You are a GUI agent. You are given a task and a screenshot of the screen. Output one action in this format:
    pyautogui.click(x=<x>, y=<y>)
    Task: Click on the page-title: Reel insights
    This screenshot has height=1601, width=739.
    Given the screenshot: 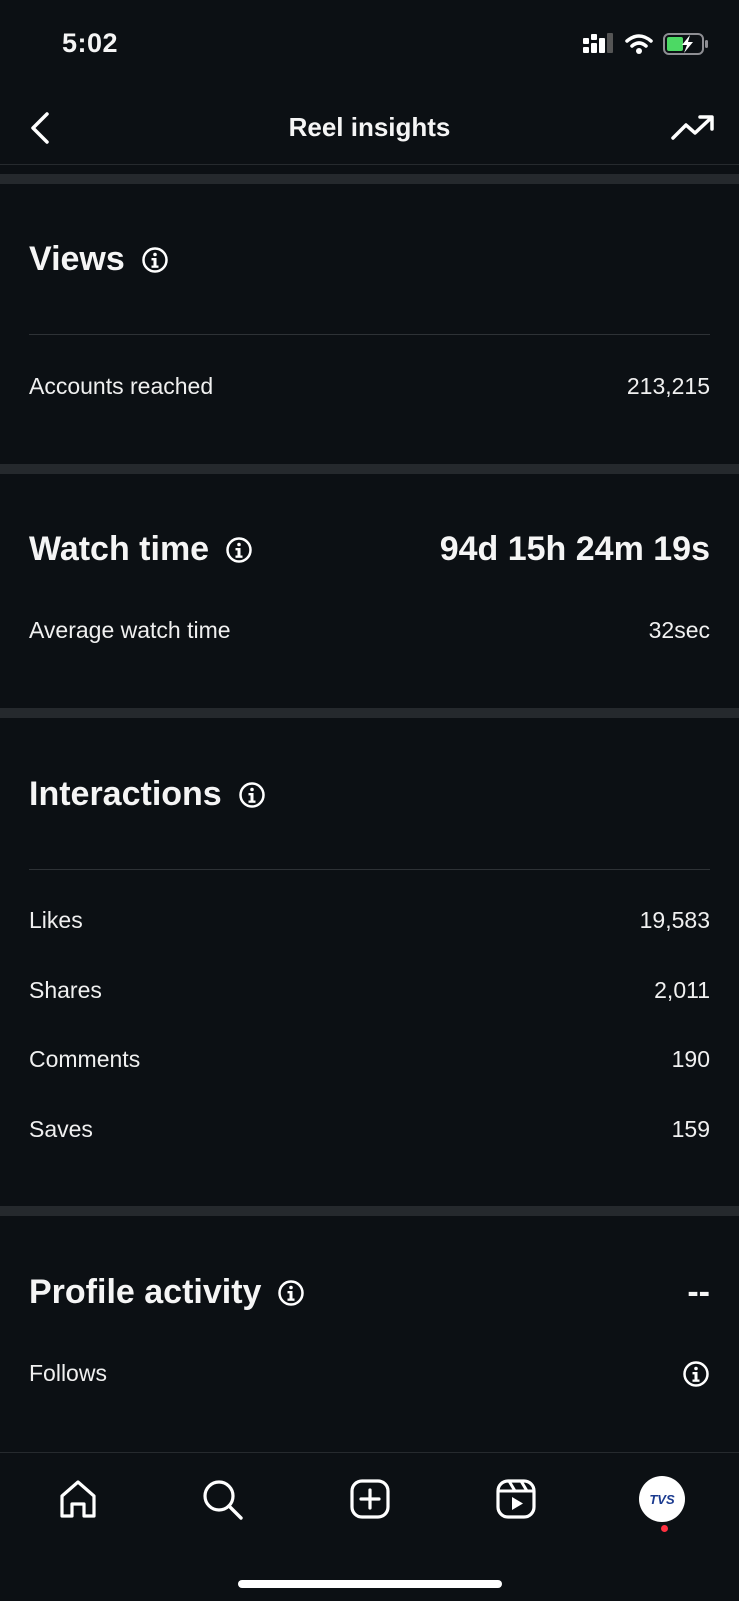 What is the action you would take?
    pyautogui.click(x=369, y=127)
    